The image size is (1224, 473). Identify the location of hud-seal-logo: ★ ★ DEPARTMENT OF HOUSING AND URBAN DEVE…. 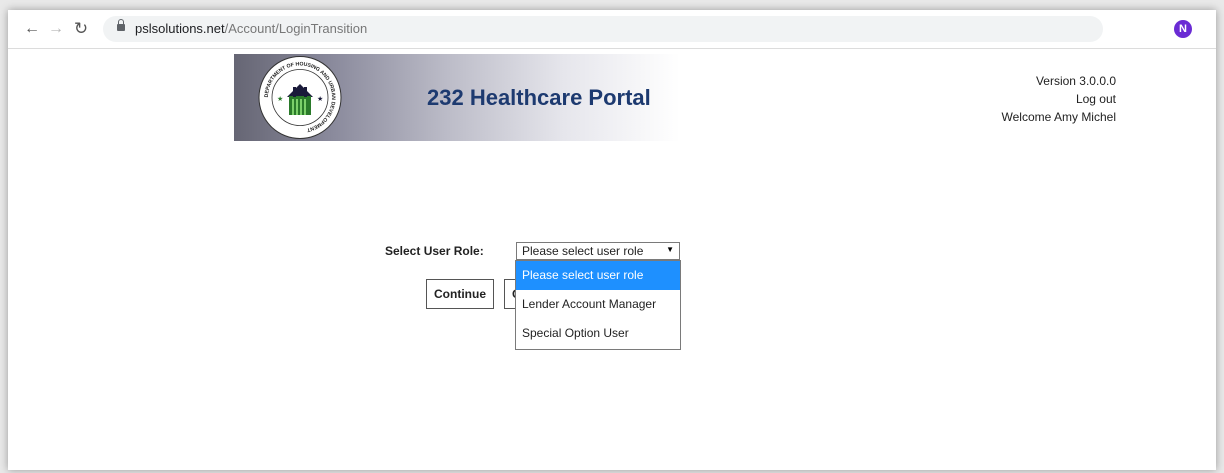
(300, 97).